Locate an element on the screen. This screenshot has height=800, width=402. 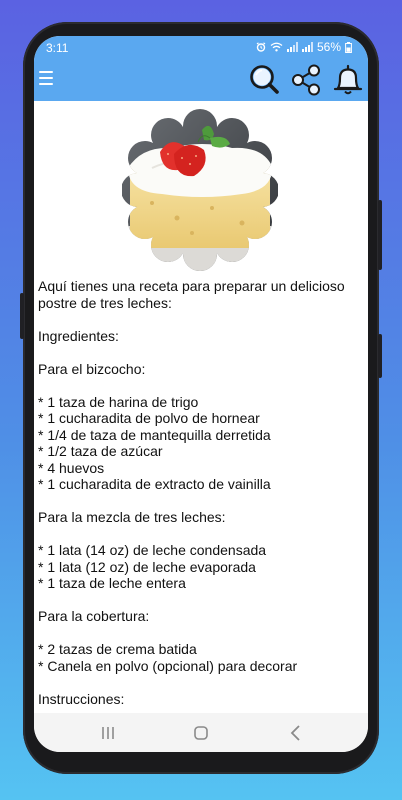
alarm-icon is located at coordinates (261, 47).